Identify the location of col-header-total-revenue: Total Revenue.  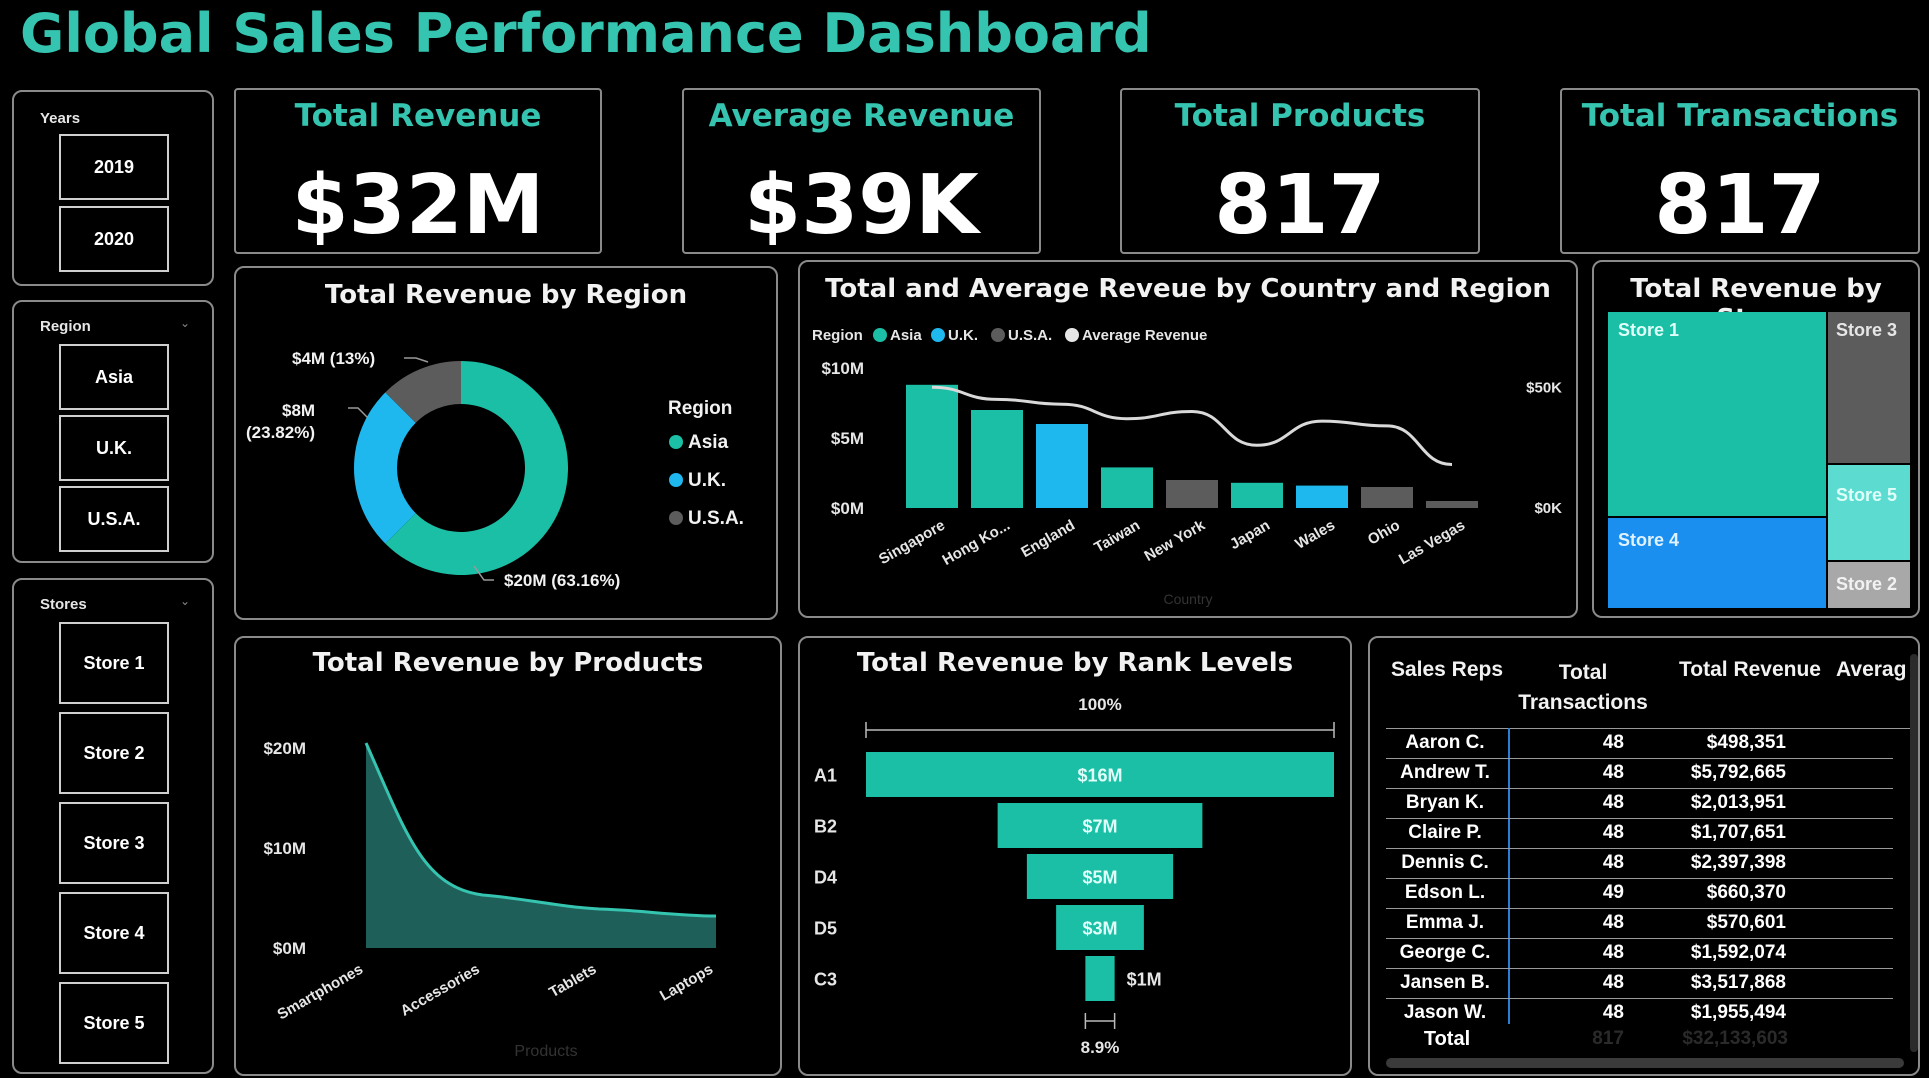
(1750, 670).